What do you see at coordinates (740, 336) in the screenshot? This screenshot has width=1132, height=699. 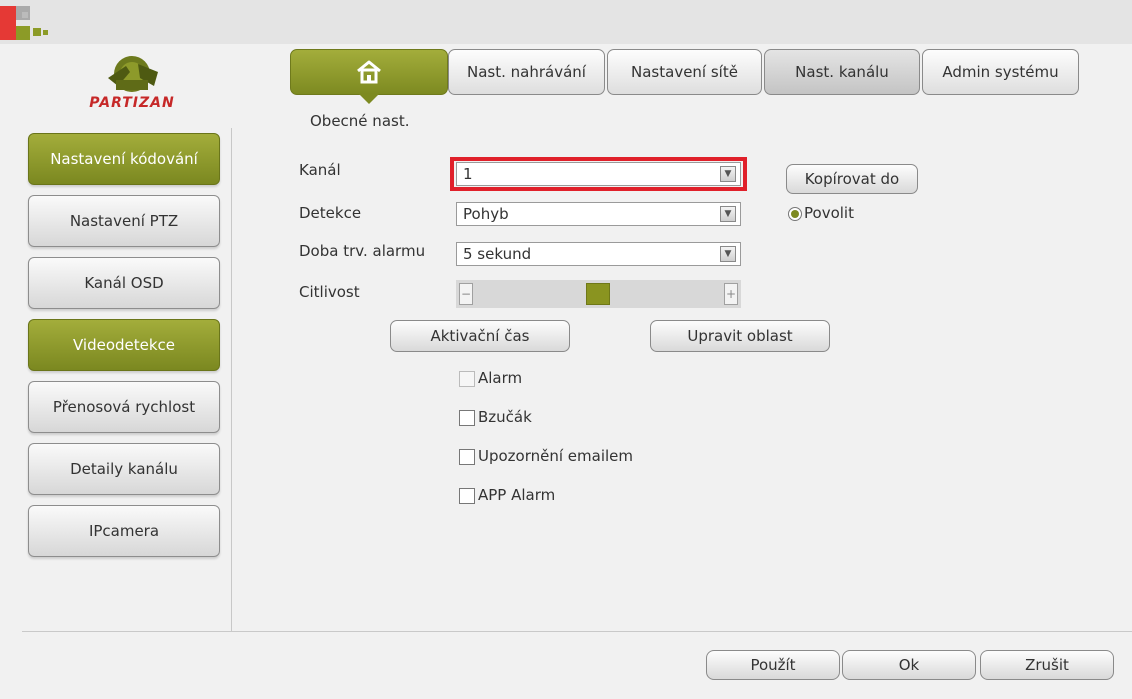 I see `edit-area-button: Upravit oblast` at bounding box center [740, 336].